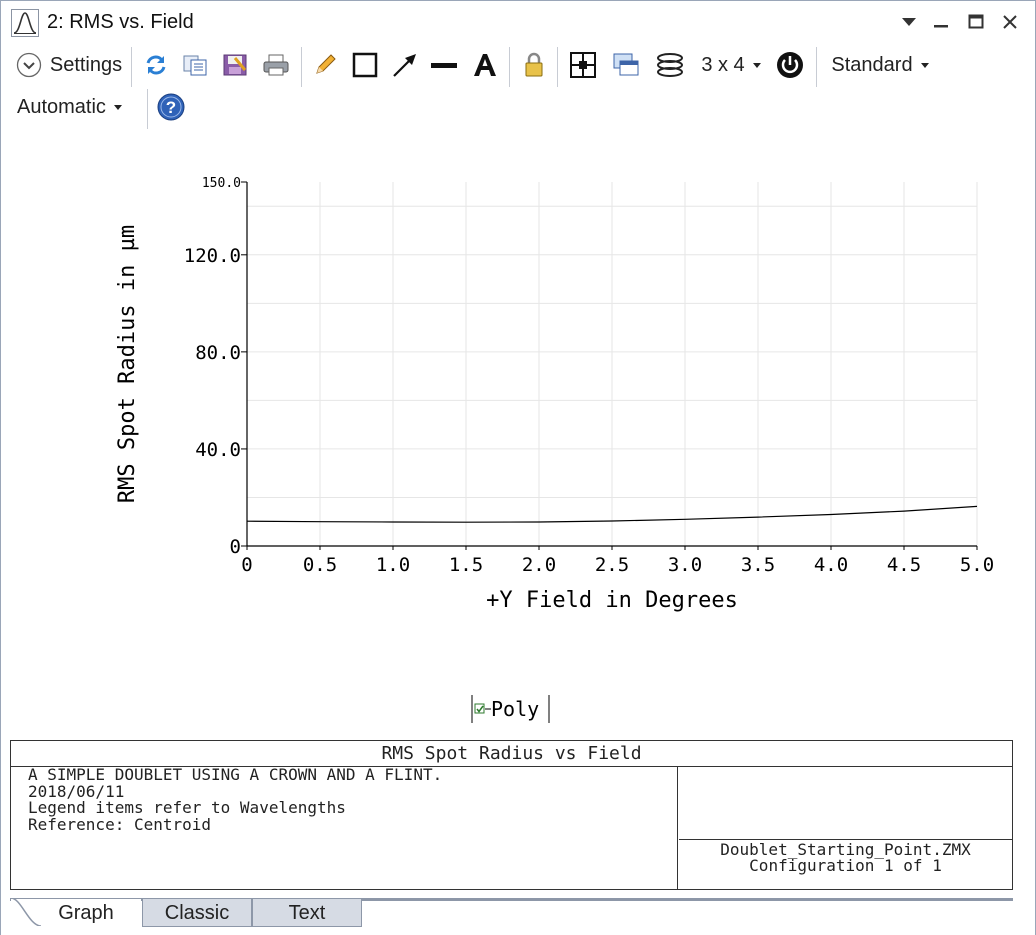  What do you see at coordinates (612, 565) in the screenshot?
I see `x-tick-label: 2.5` at bounding box center [612, 565].